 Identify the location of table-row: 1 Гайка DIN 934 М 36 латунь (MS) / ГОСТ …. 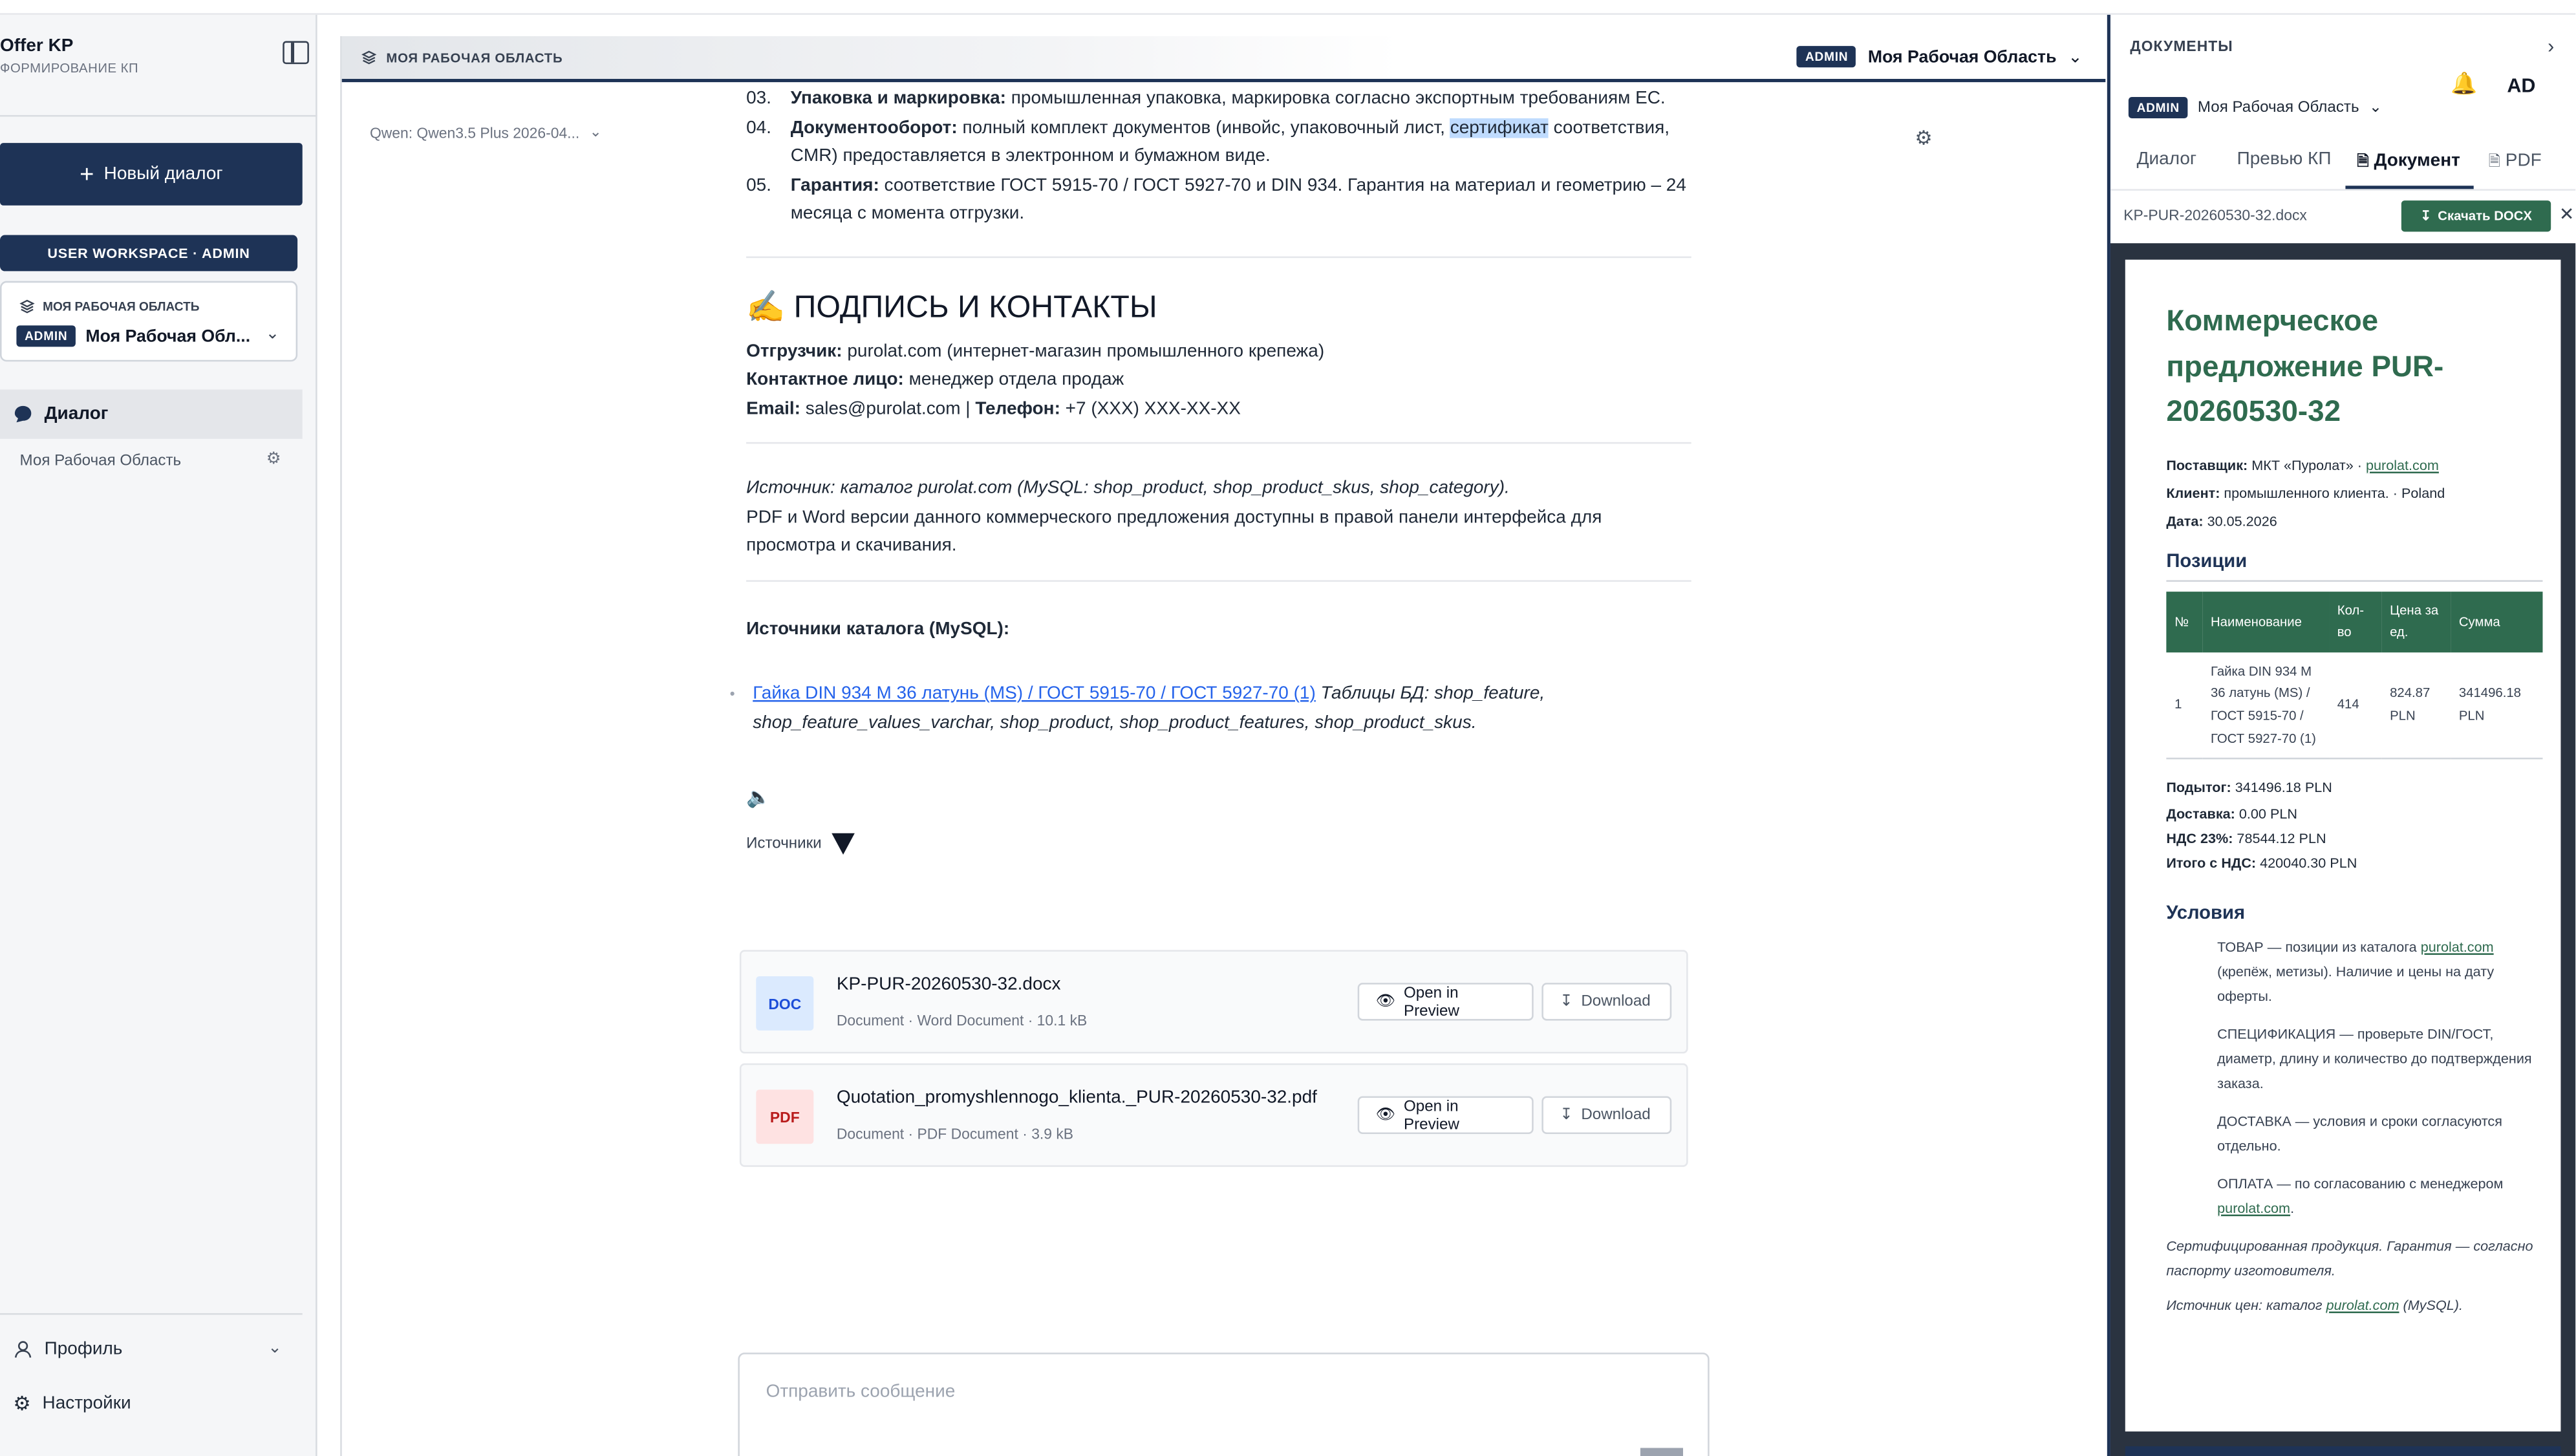
(2354, 705).